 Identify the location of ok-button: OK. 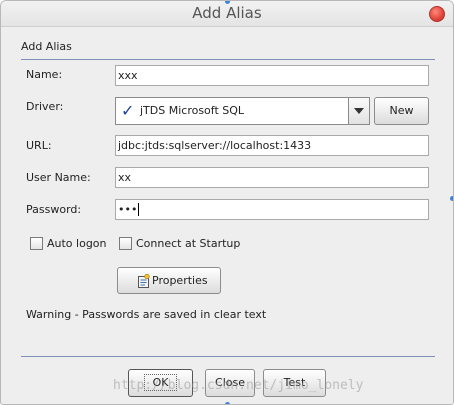
(160, 383).